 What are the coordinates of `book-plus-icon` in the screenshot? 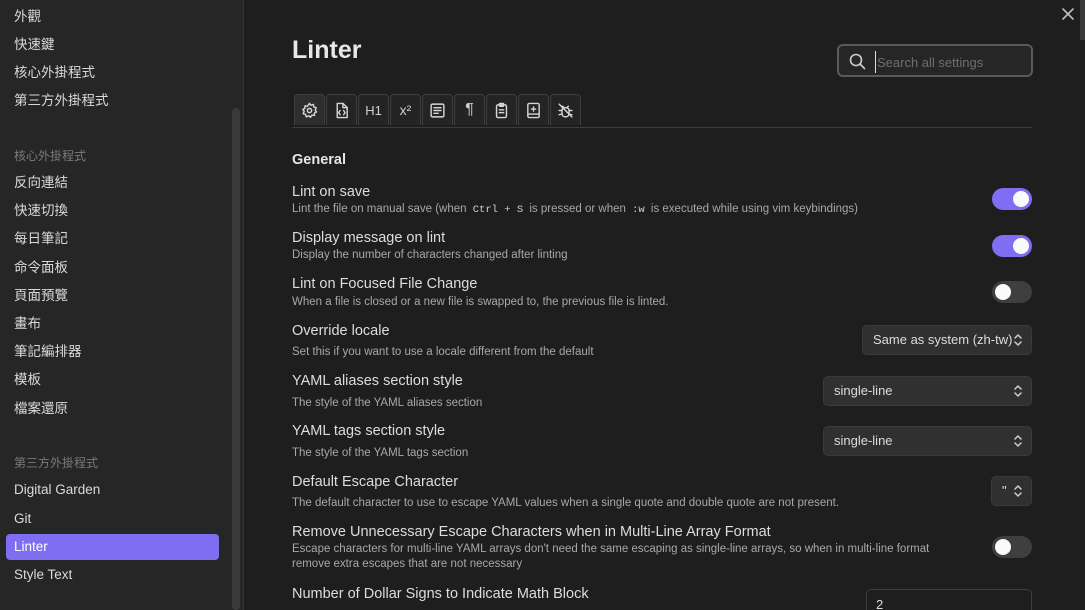 It's located at (533, 110).